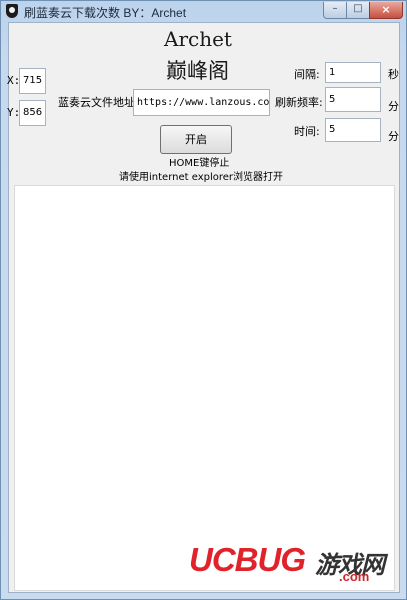 This screenshot has width=407, height=600. What do you see at coordinates (393, 136) in the screenshot?
I see `duration-unit: 分` at bounding box center [393, 136].